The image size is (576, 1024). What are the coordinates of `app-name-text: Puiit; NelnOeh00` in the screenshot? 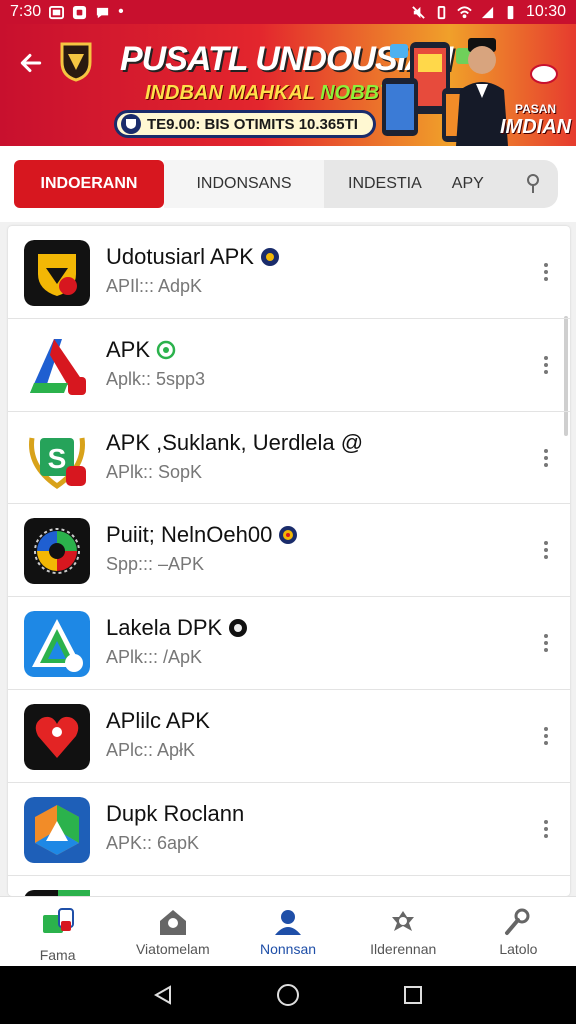 It's located at (189, 535).